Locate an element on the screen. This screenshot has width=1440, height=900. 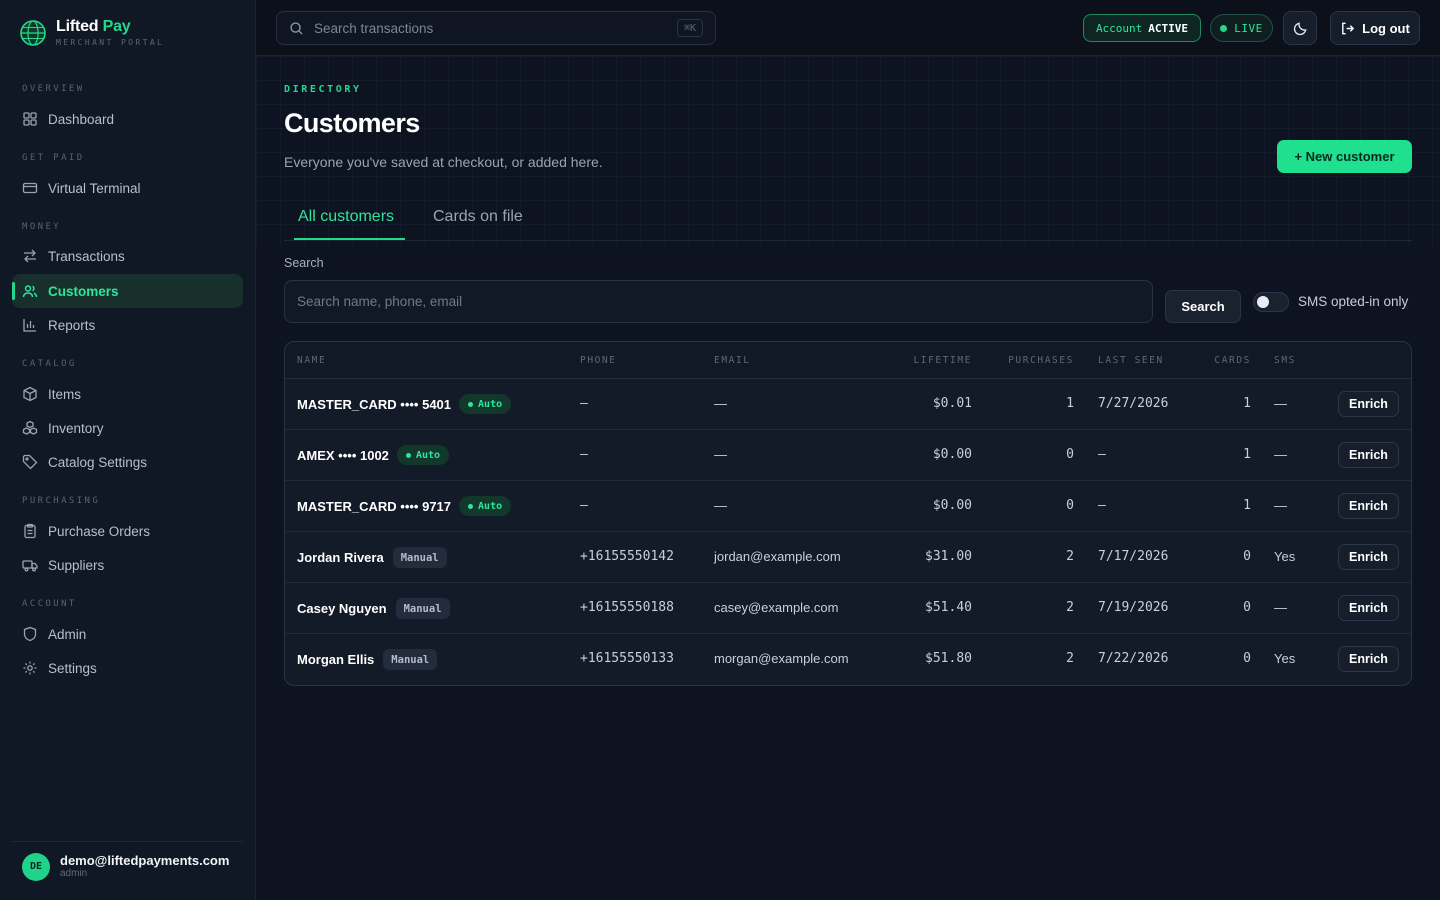
toggle-knob is located at coordinates (1263, 302).